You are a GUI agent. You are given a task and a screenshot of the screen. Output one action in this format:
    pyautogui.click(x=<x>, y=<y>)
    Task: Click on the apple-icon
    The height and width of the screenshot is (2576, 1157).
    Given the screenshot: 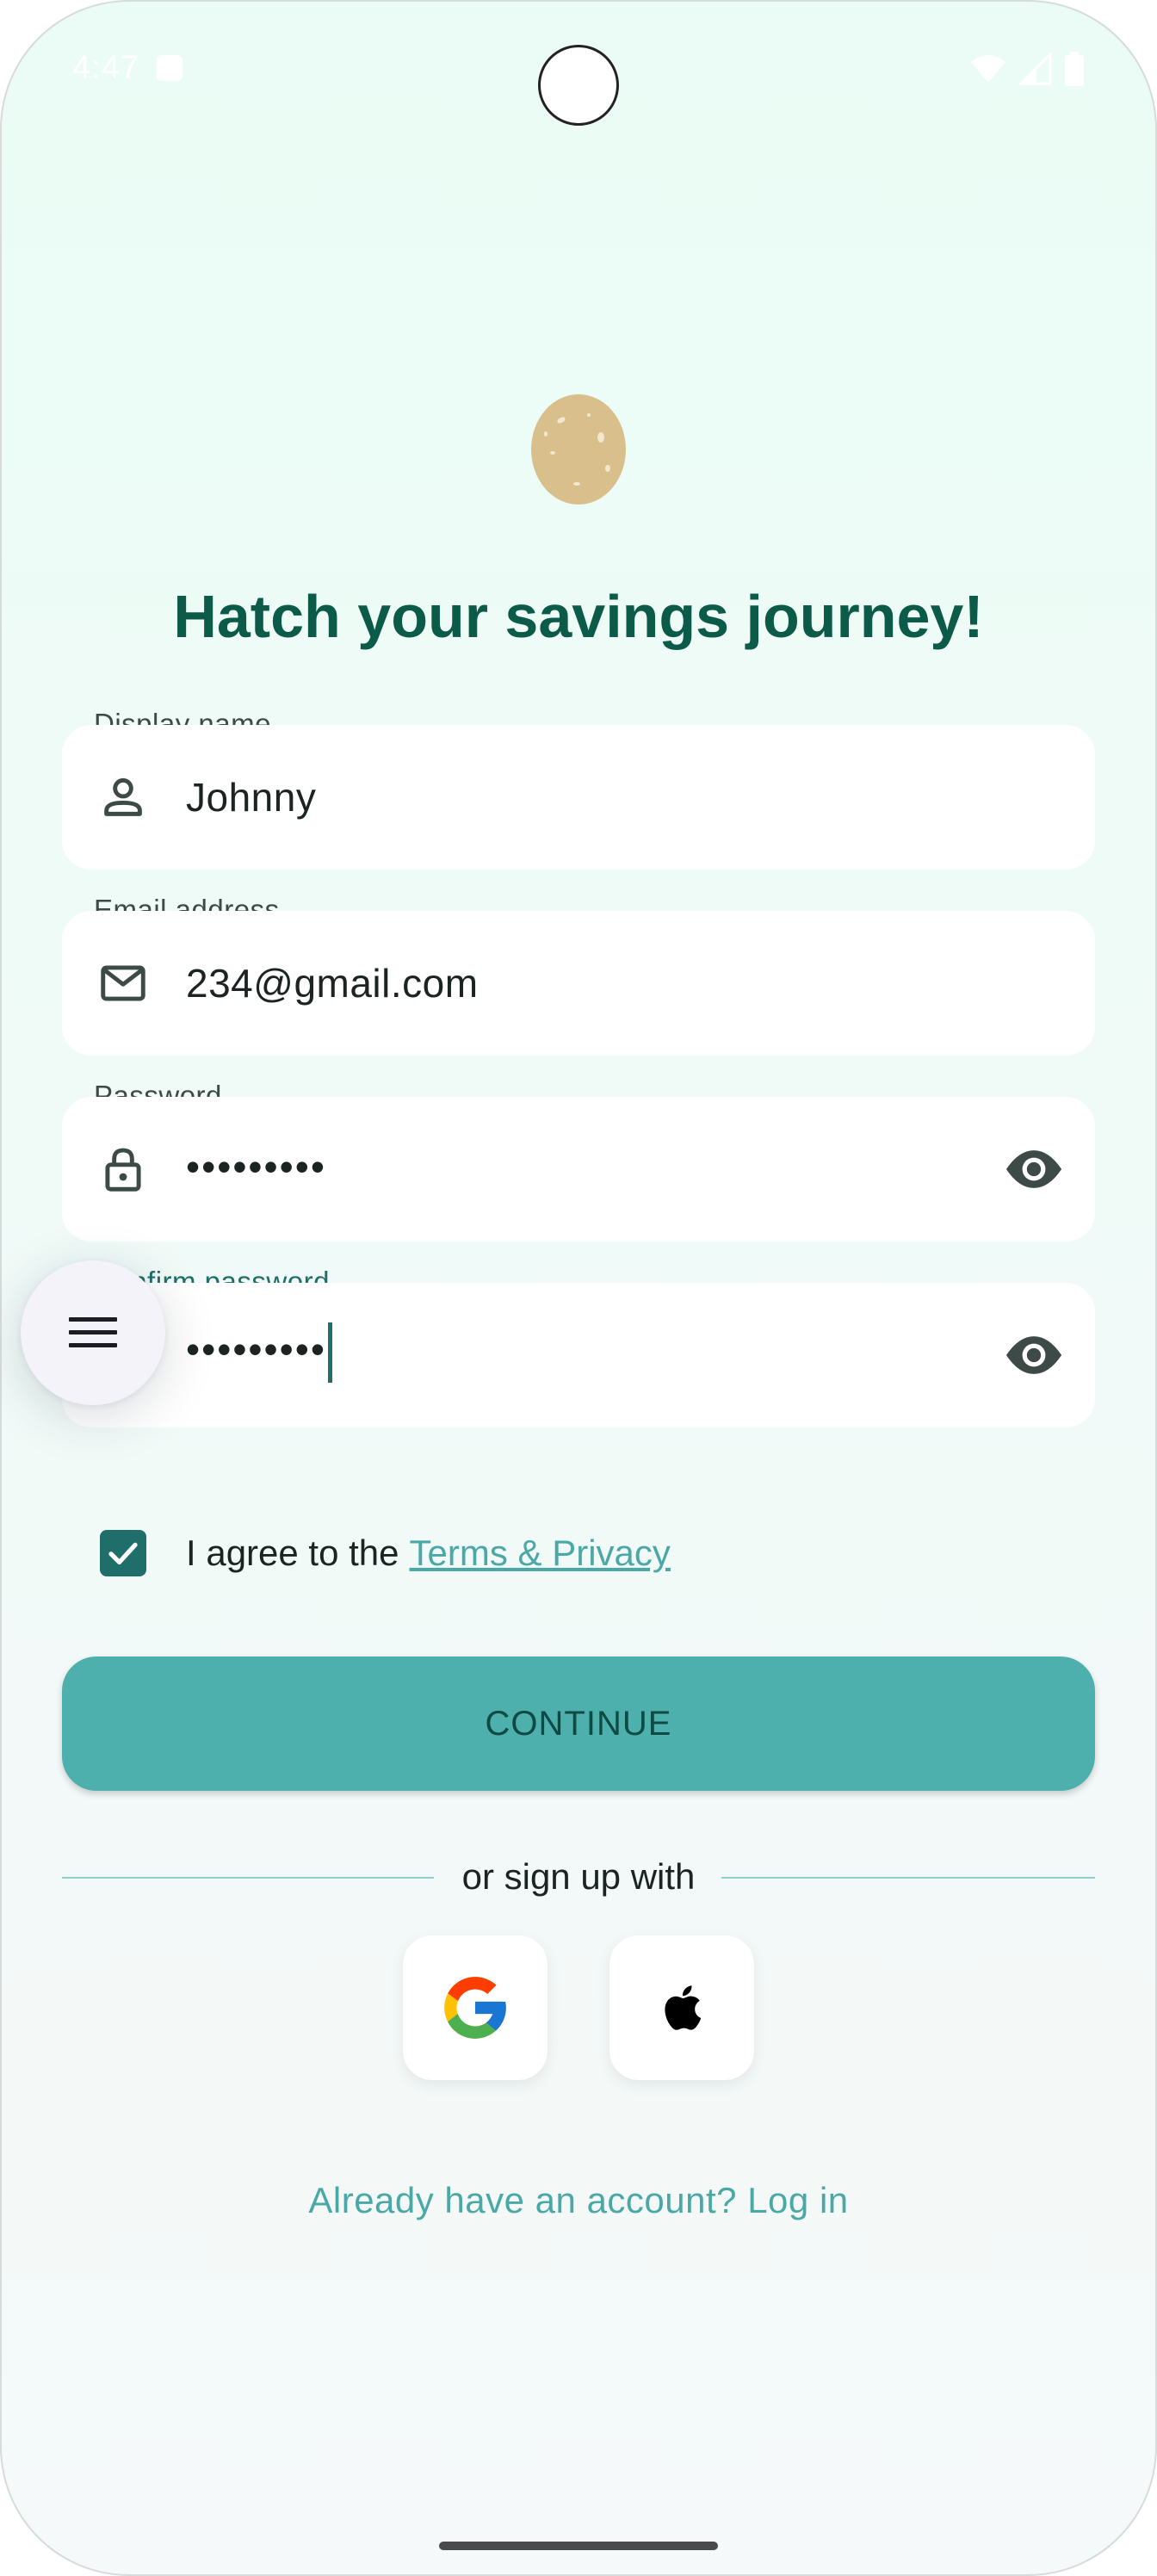 What is the action you would take?
    pyautogui.click(x=684, y=2008)
    